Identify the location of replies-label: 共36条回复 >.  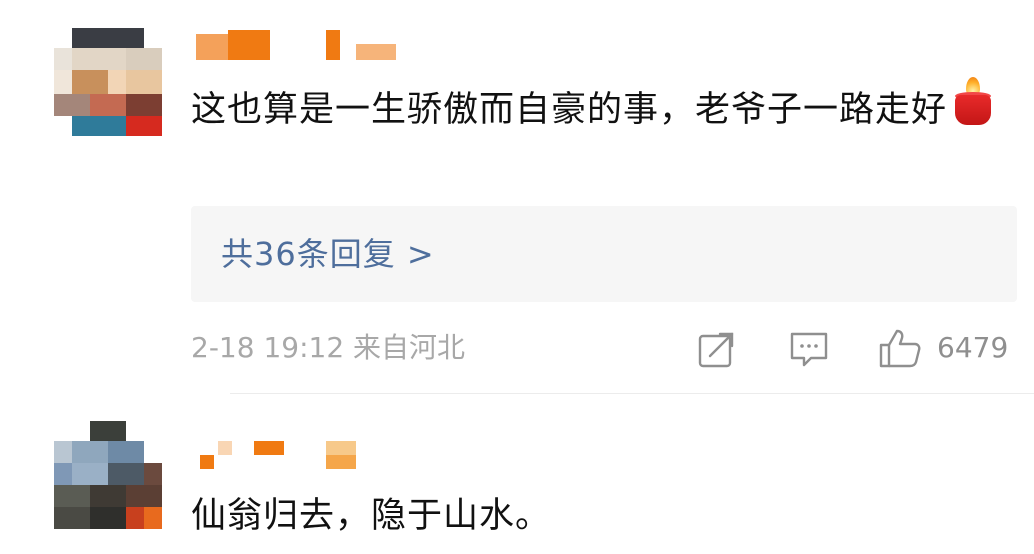
(328, 254).